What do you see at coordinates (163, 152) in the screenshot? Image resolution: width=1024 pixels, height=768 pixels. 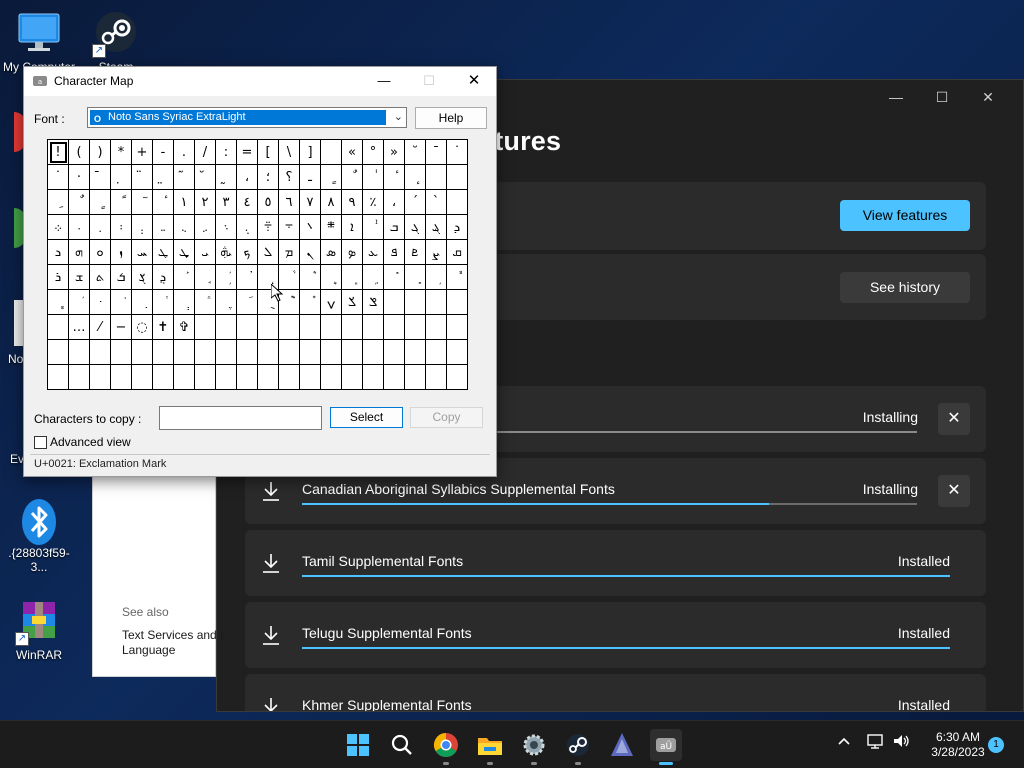 I see `character-cell: -` at bounding box center [163, 152].